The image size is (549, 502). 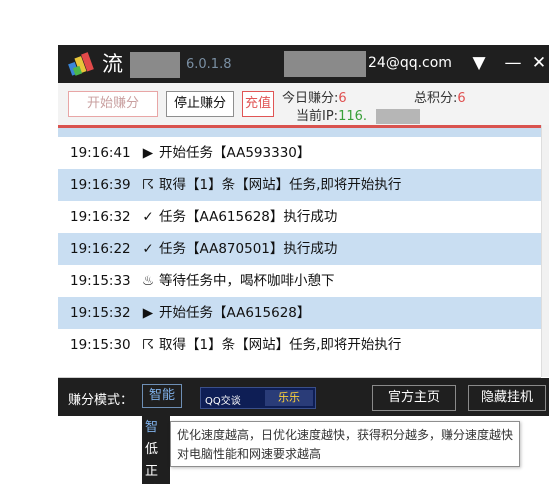 I want to click on today-points-value: 6, so click(x=342, y=98).